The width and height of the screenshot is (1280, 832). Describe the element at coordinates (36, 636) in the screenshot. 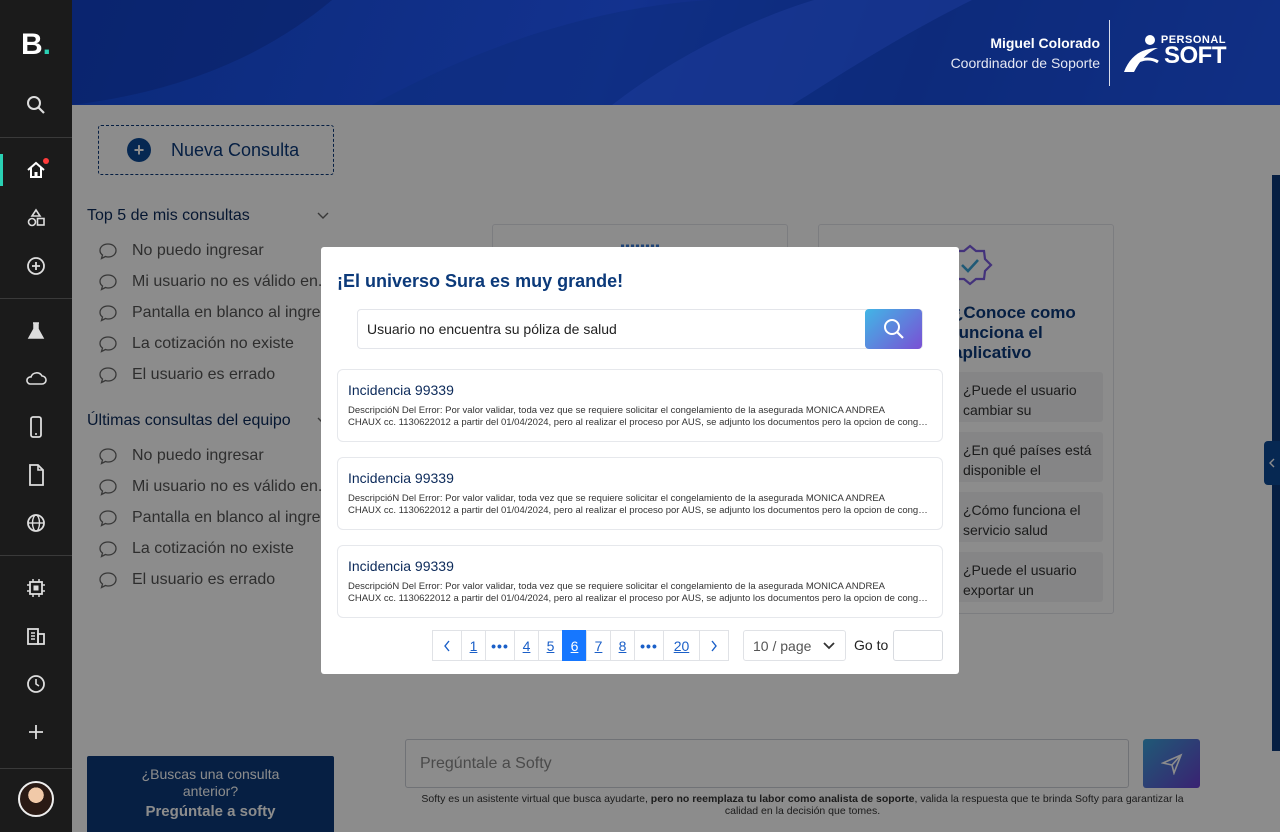

I see `building-icon` at that location.